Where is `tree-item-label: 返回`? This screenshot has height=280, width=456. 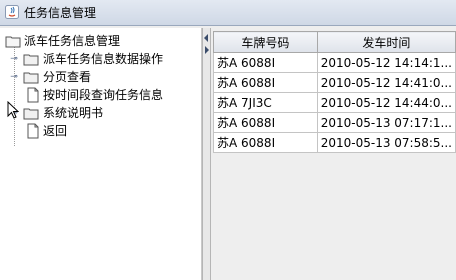
tree-item-label: 返回 is located at coordinates (55, 131).